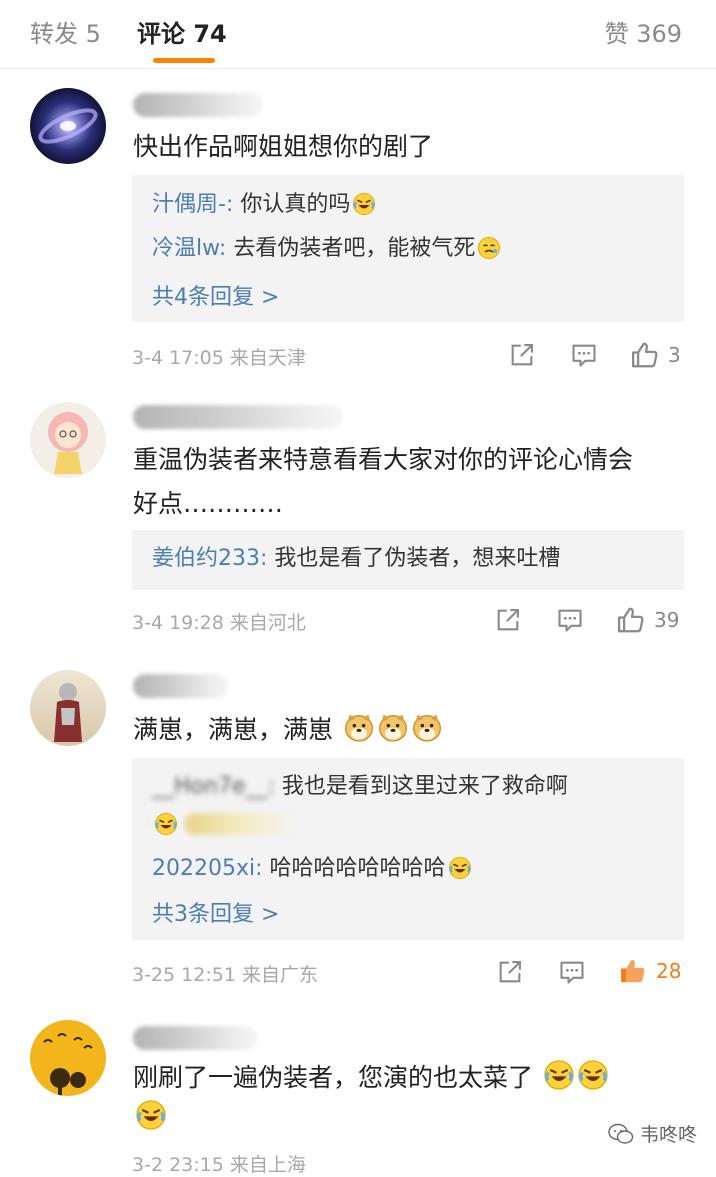 The height and width of the screenshot is (1177, 716). I want to click on reply-item: 冷温lw: 去看伪装者吧，能被气死, so click(326, 249).